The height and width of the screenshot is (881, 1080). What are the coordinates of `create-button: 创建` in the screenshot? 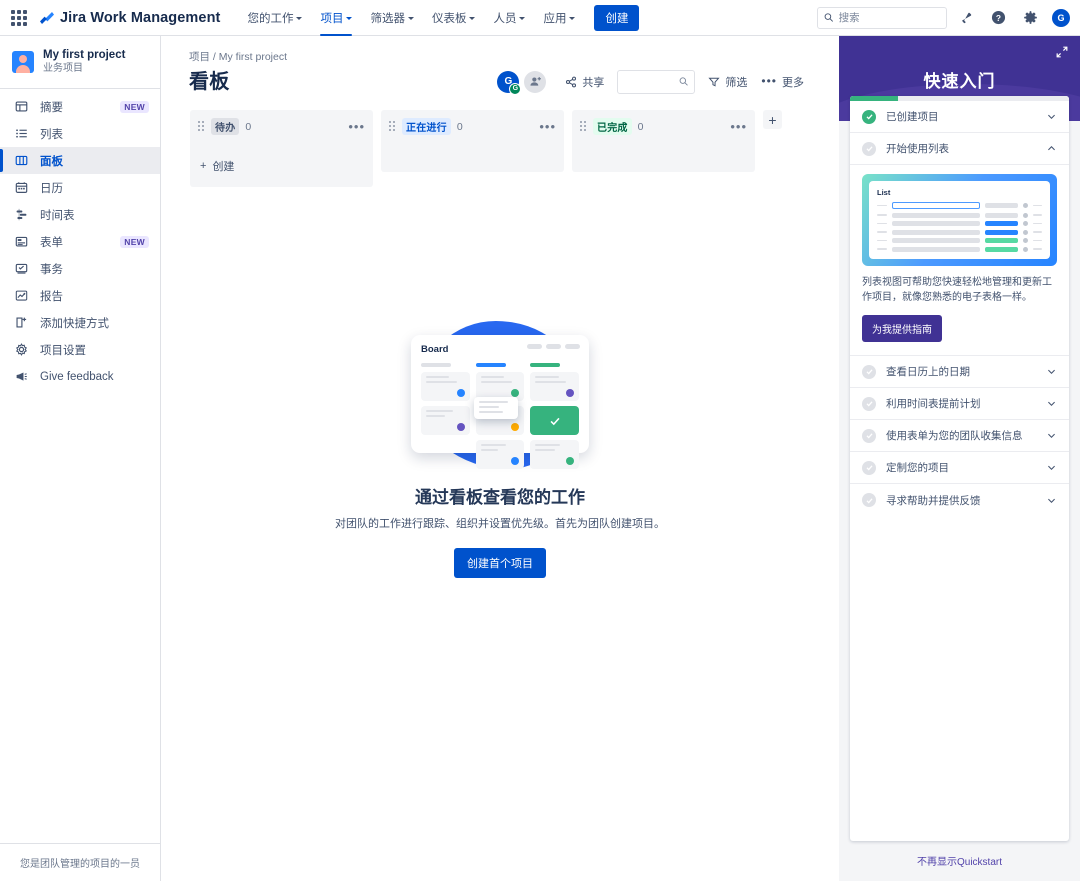 It's located at (617, 17).